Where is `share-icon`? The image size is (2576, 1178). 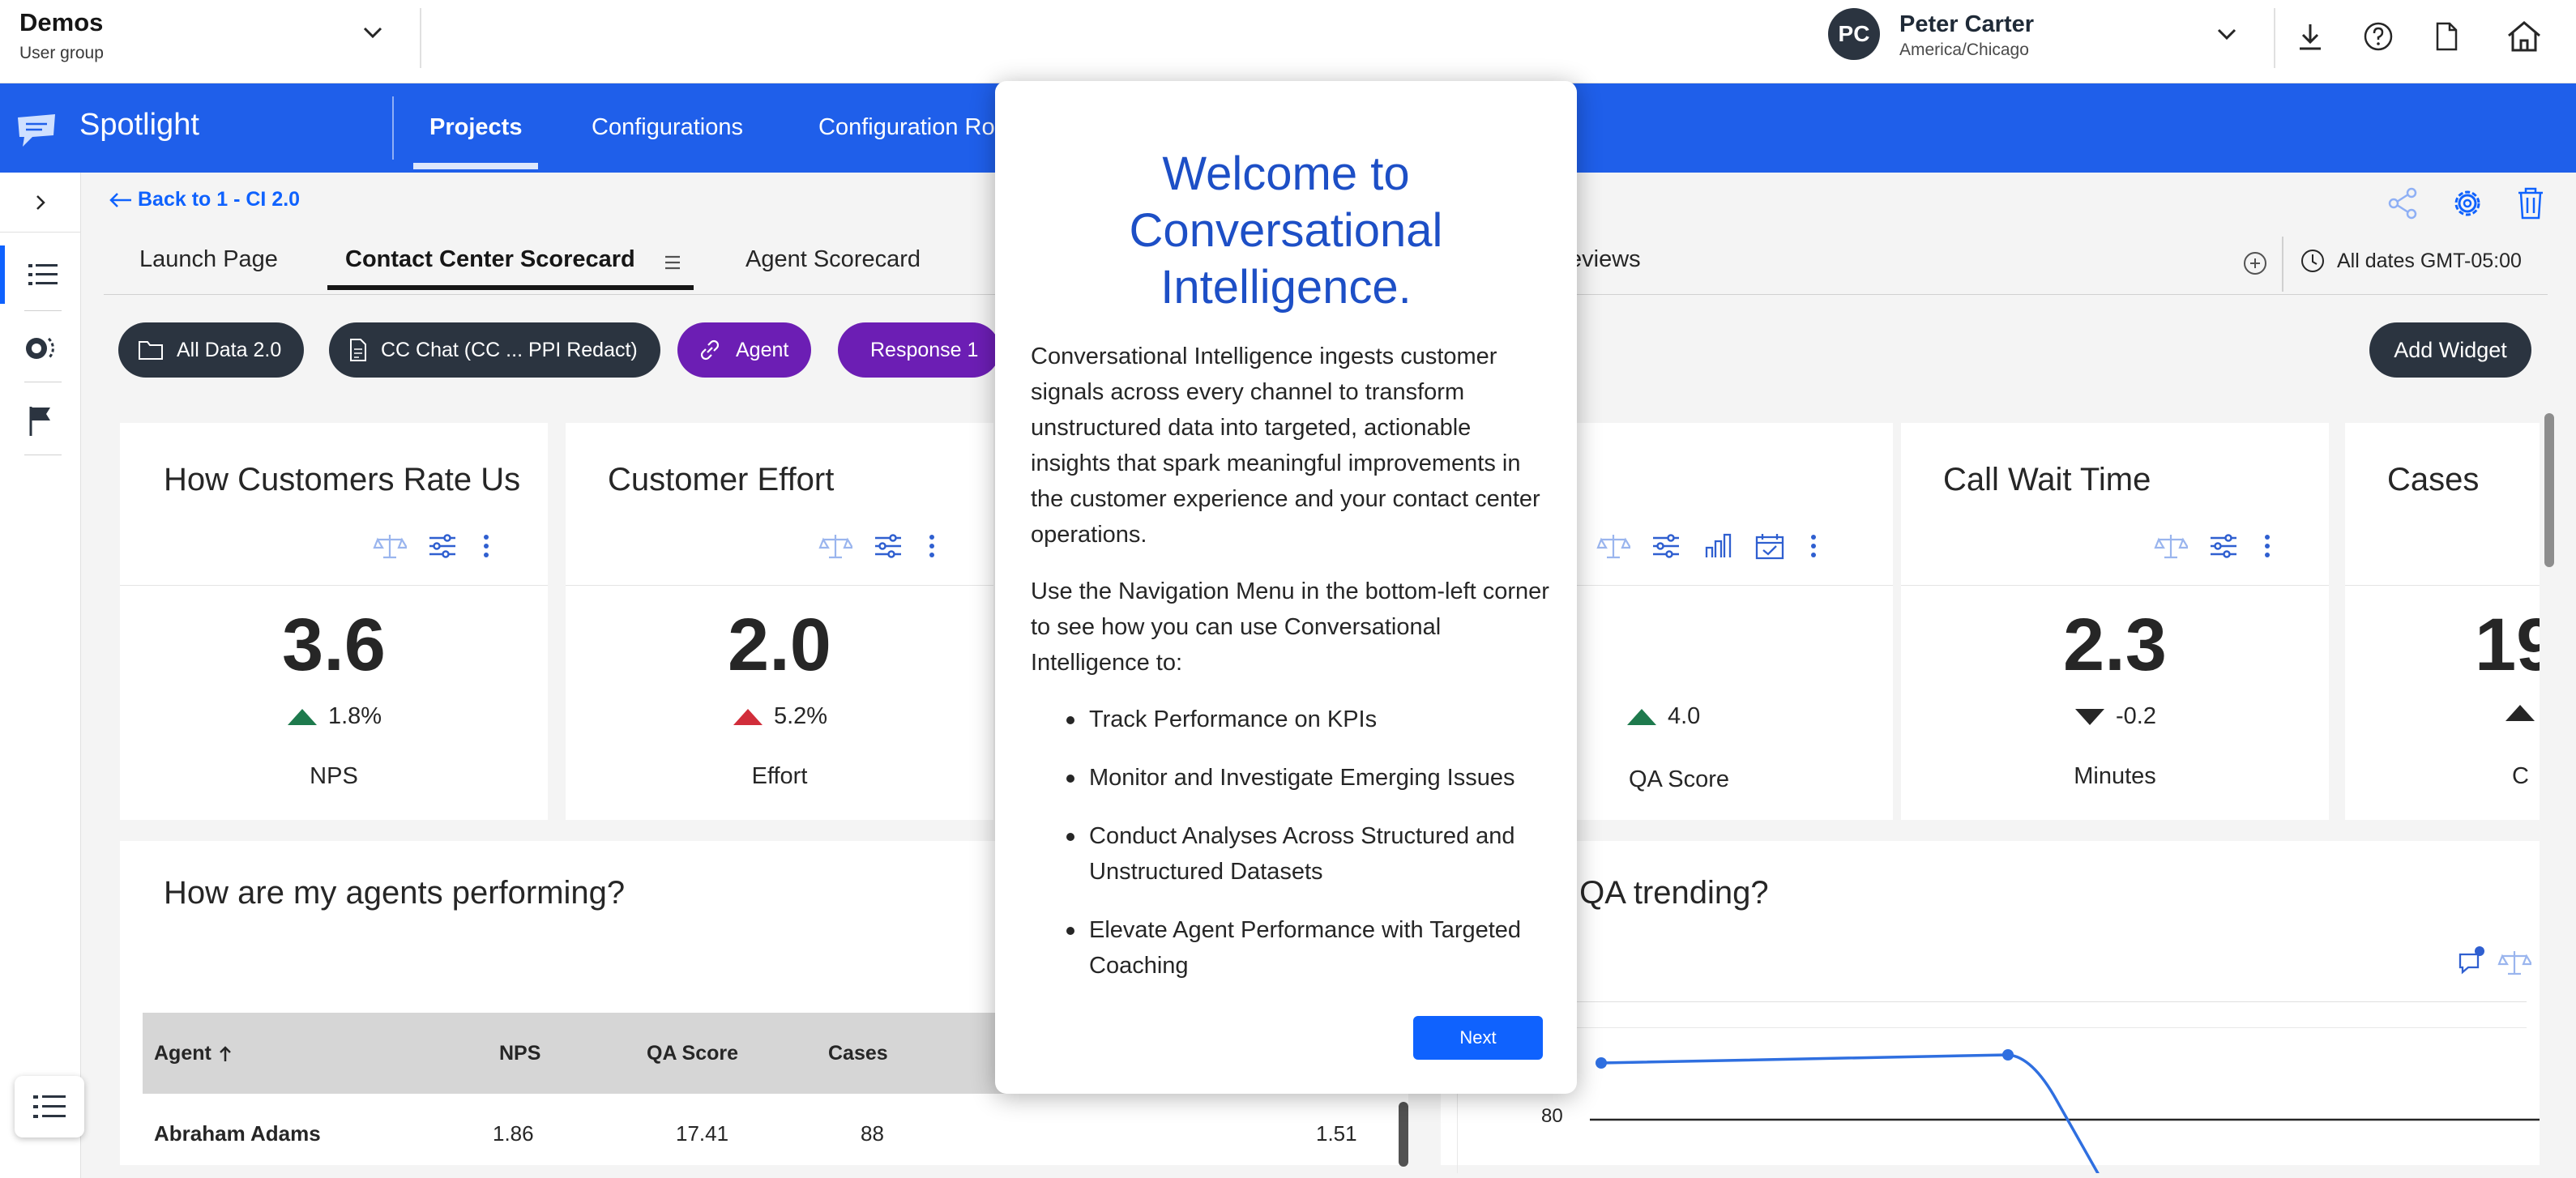
share-icon is located at coordinates (2402, 203).